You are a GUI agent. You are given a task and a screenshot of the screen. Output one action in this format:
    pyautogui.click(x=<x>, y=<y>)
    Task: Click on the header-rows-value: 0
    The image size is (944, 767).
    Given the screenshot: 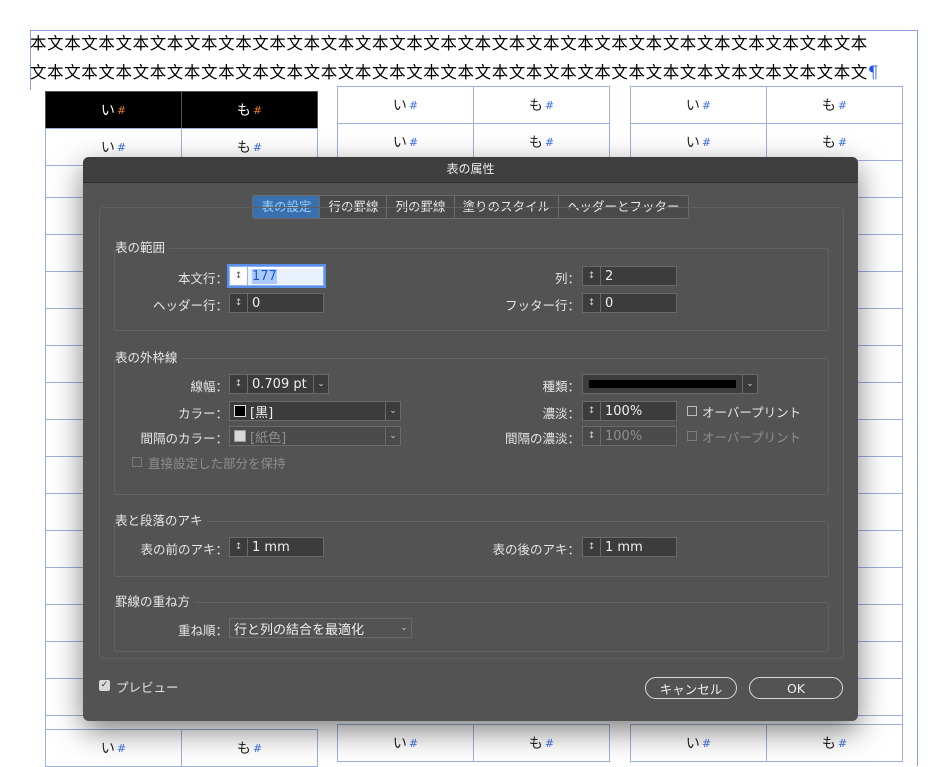 What is the action you would take?
    pyautogui.click(x=285, y=303)
    